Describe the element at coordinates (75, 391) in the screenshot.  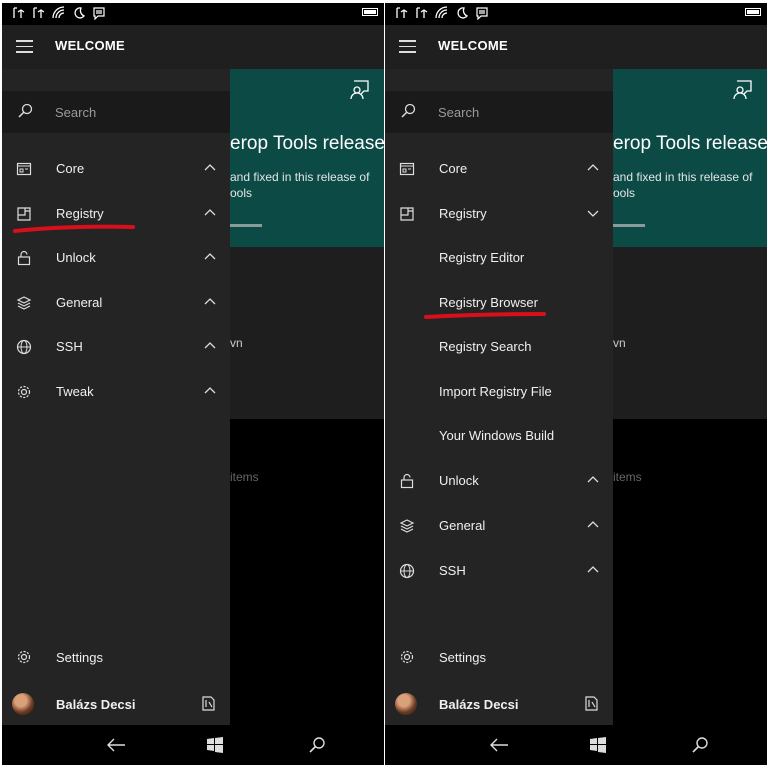
I see `nav-item-label: Tweak` at that location.